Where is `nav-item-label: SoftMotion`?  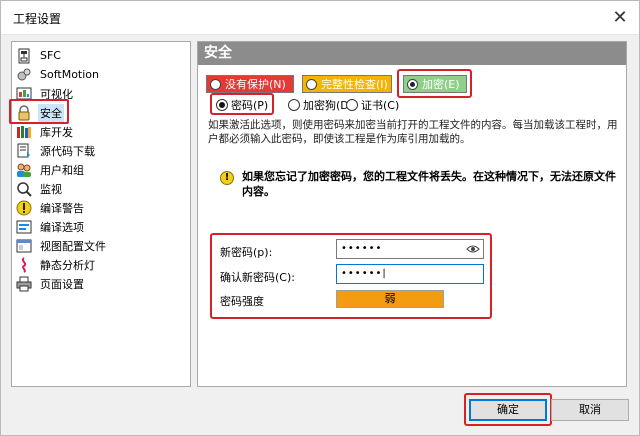 nav-item-label: SoftMotion is located at coordinates (69, 74).